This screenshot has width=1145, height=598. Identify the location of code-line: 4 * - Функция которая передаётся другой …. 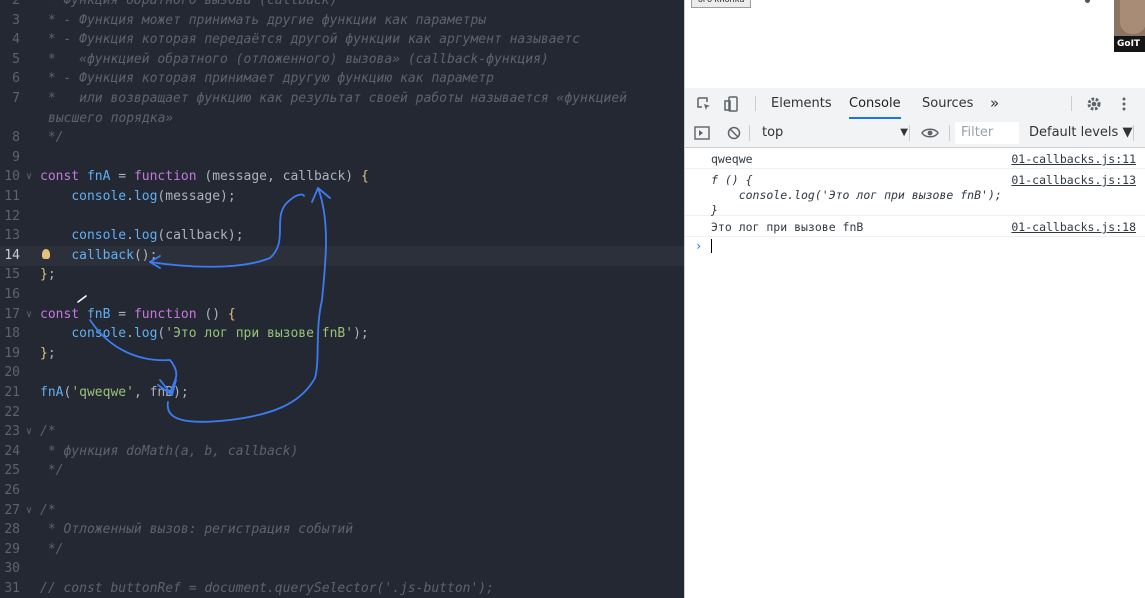
(342, 40).